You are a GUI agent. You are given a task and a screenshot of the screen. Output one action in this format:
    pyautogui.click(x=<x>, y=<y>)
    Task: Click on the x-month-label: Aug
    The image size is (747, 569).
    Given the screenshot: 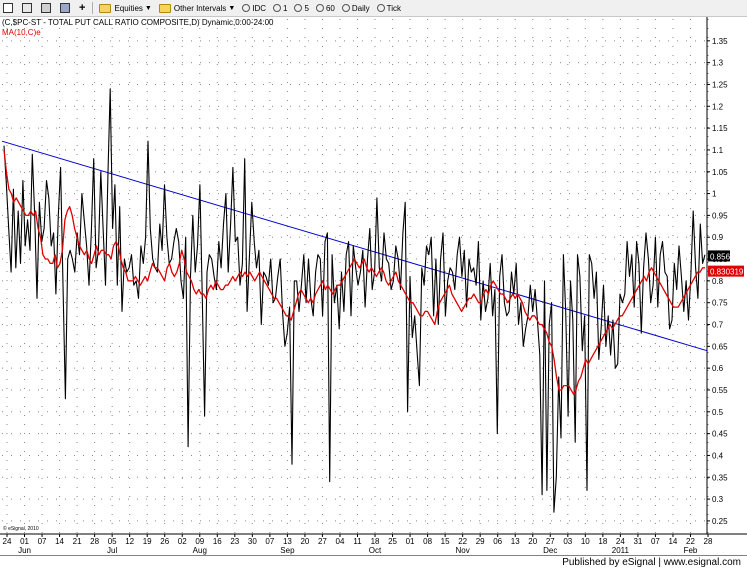 What is the action you would take?
    pyautogui.click(x=200, y=550)
    